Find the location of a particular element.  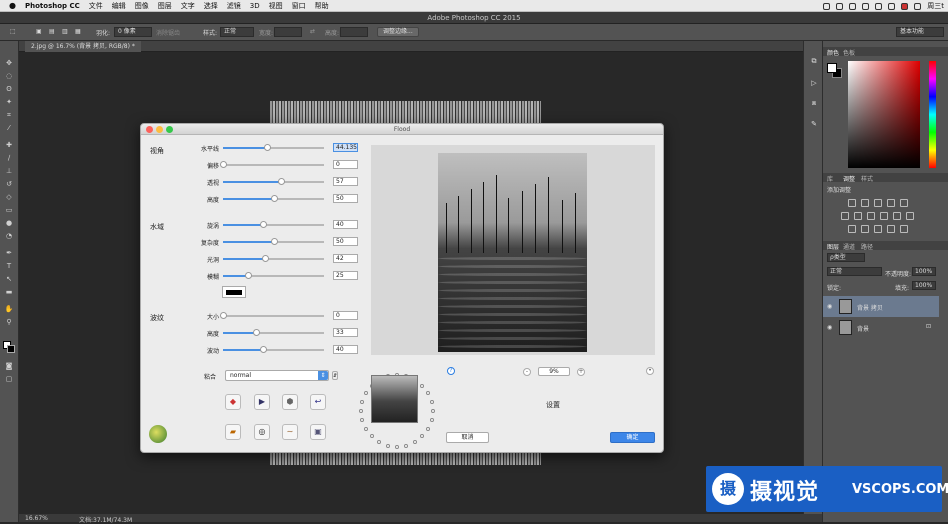

slider-value-input: 40 is located at coordinates (345, 224).